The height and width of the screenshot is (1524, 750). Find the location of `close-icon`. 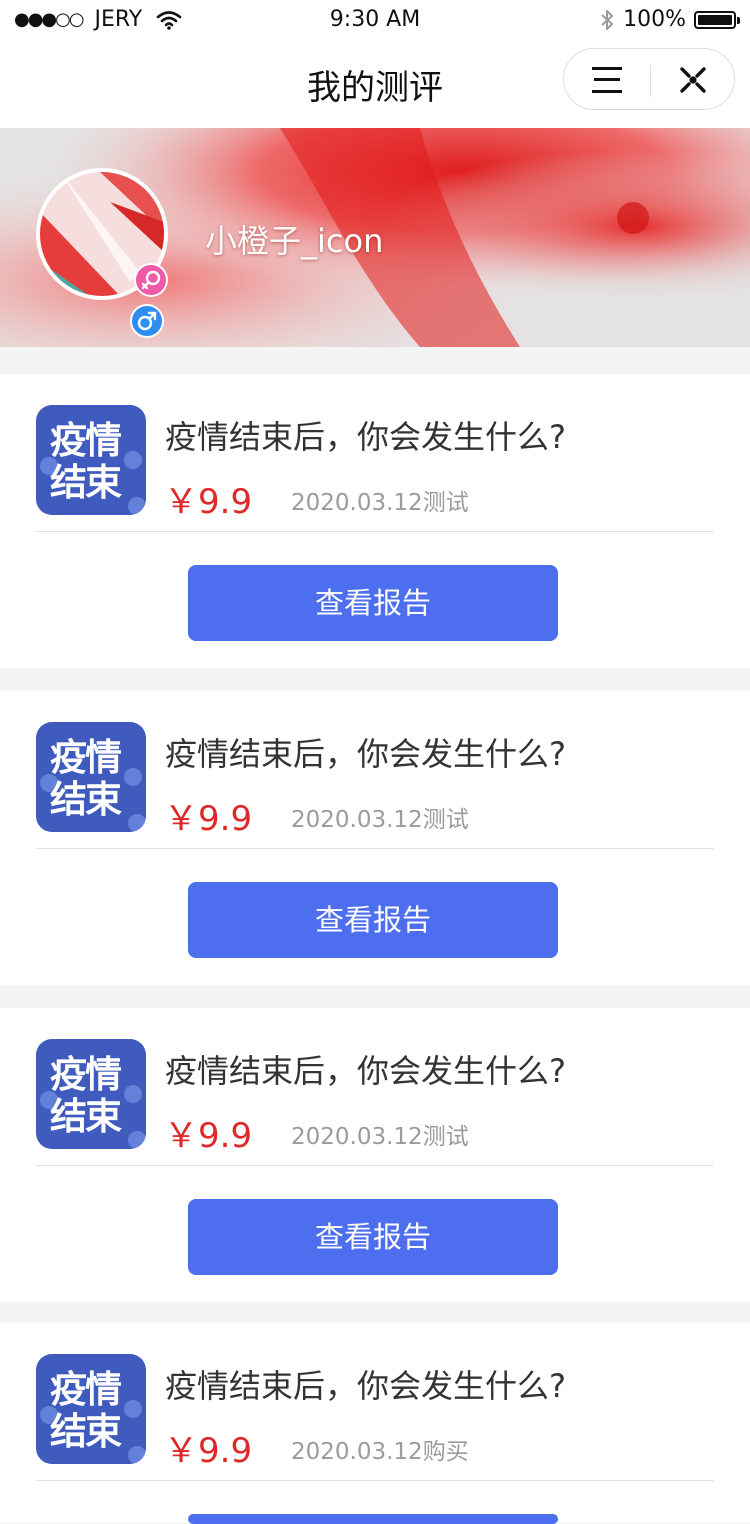

close-icon is located at coordinates (693, 80).